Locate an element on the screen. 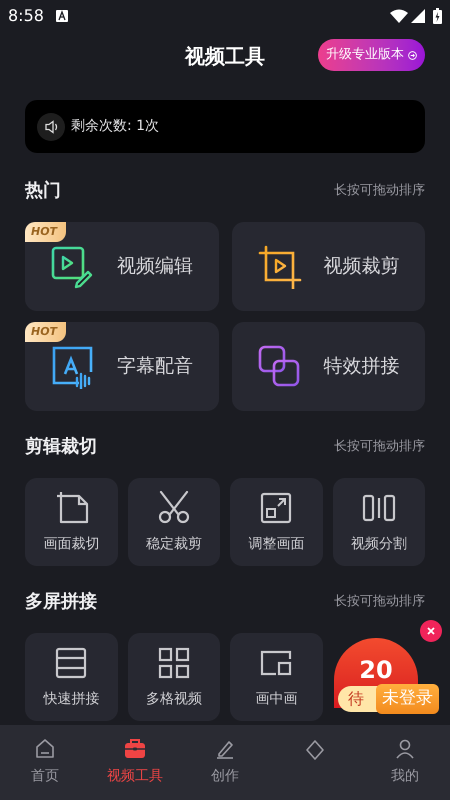  nav-tab: 视频工具 is located at coordinates (135, 762).